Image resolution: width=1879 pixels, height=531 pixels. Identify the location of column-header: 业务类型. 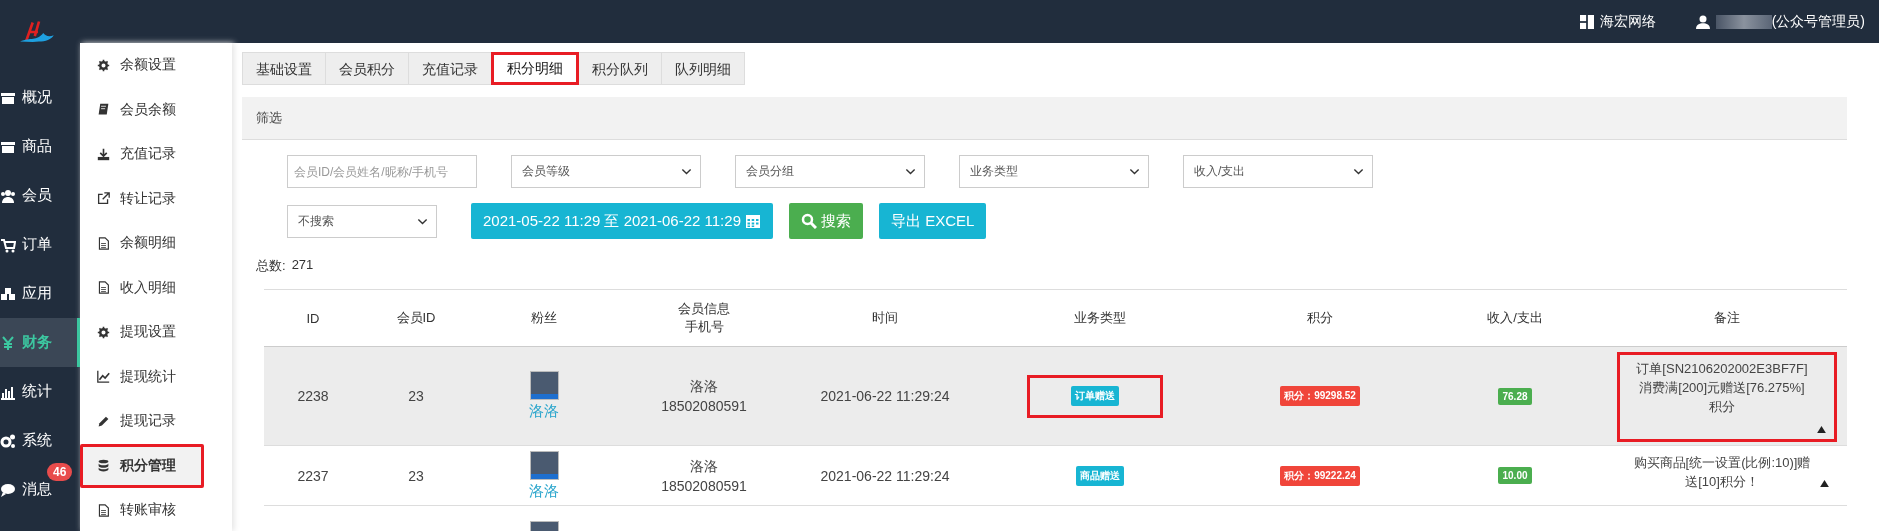
(1100, 318).